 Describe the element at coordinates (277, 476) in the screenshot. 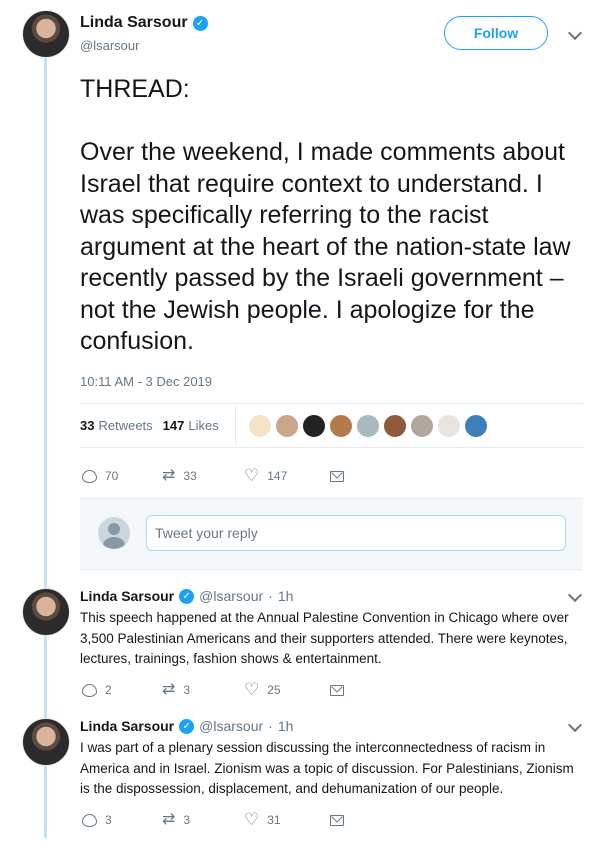

I see `like-count: 147` at that location.